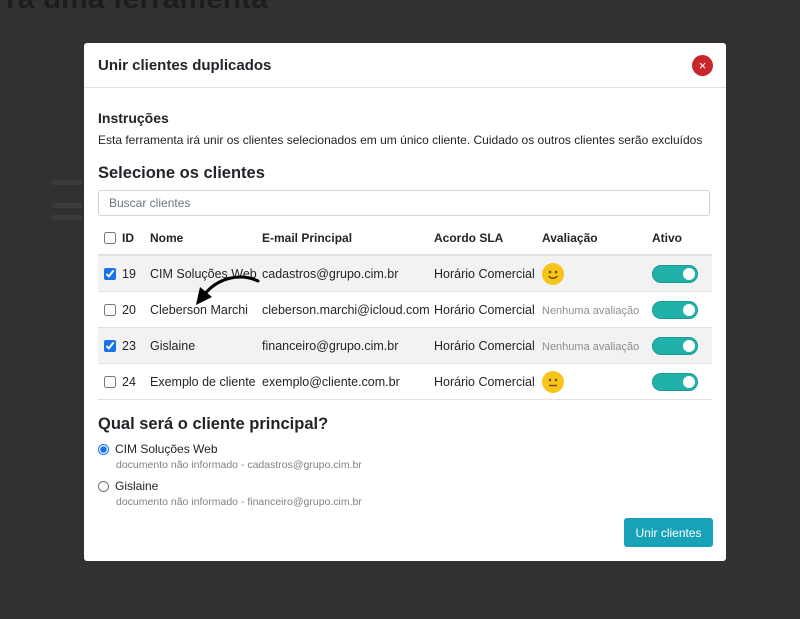 Image resolution: width=800 pixels, height=619 pixels. Describe the element at coordinates (348, 309) in the screenshot. I see `cell-email: cleberson.marchi@icloud.com` at that location.